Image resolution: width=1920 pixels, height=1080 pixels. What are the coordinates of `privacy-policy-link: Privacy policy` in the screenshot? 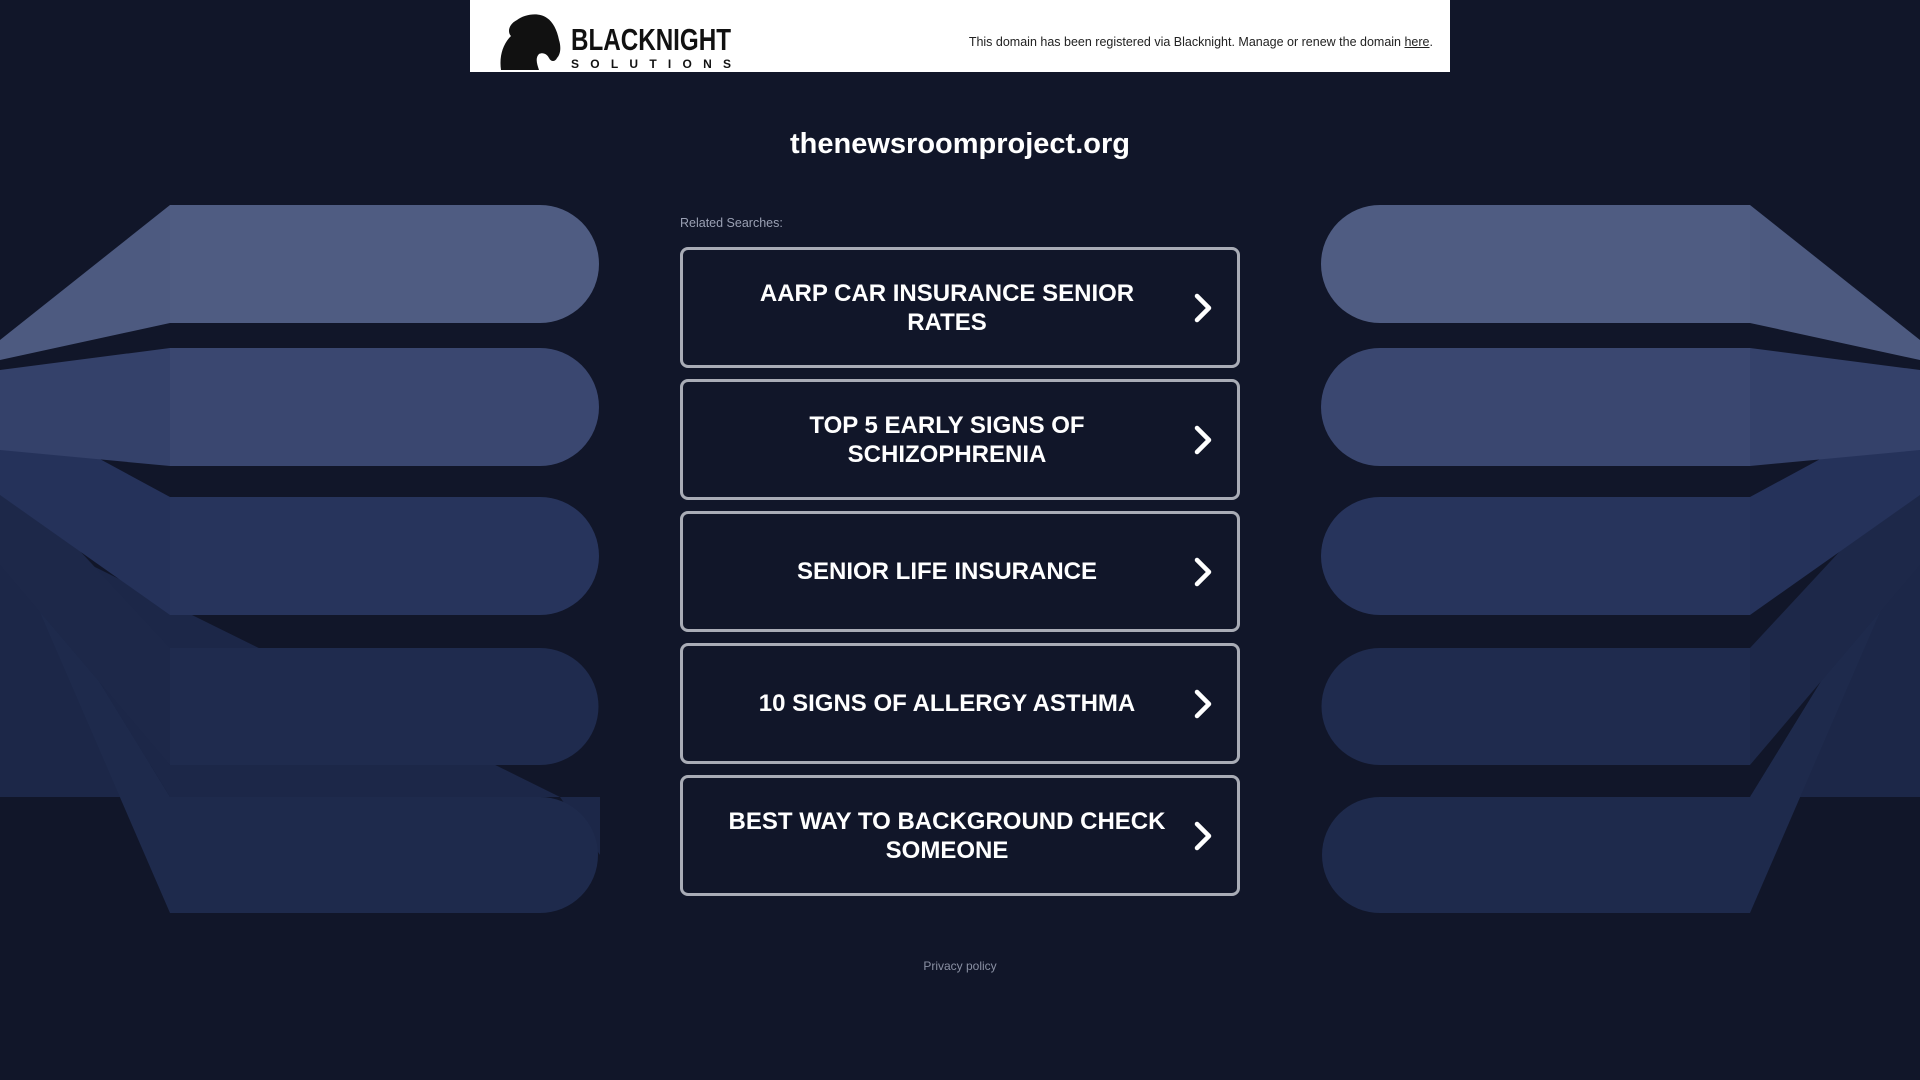 It's located at (959, 966).